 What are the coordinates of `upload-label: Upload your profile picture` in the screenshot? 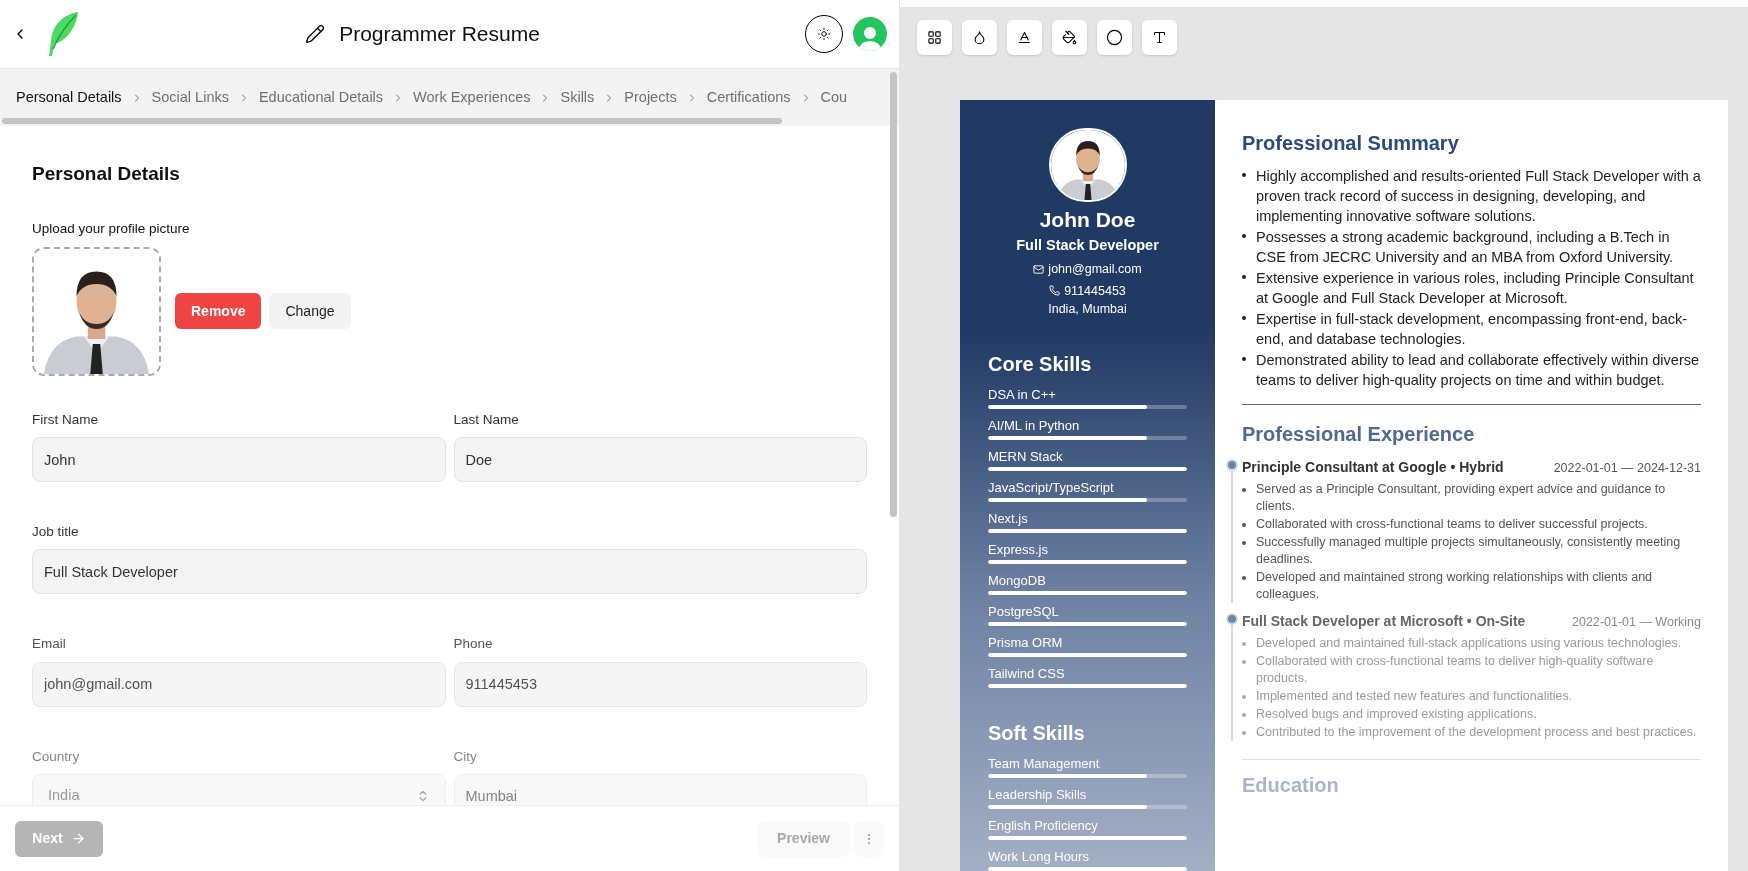 It's located at (111, 228).